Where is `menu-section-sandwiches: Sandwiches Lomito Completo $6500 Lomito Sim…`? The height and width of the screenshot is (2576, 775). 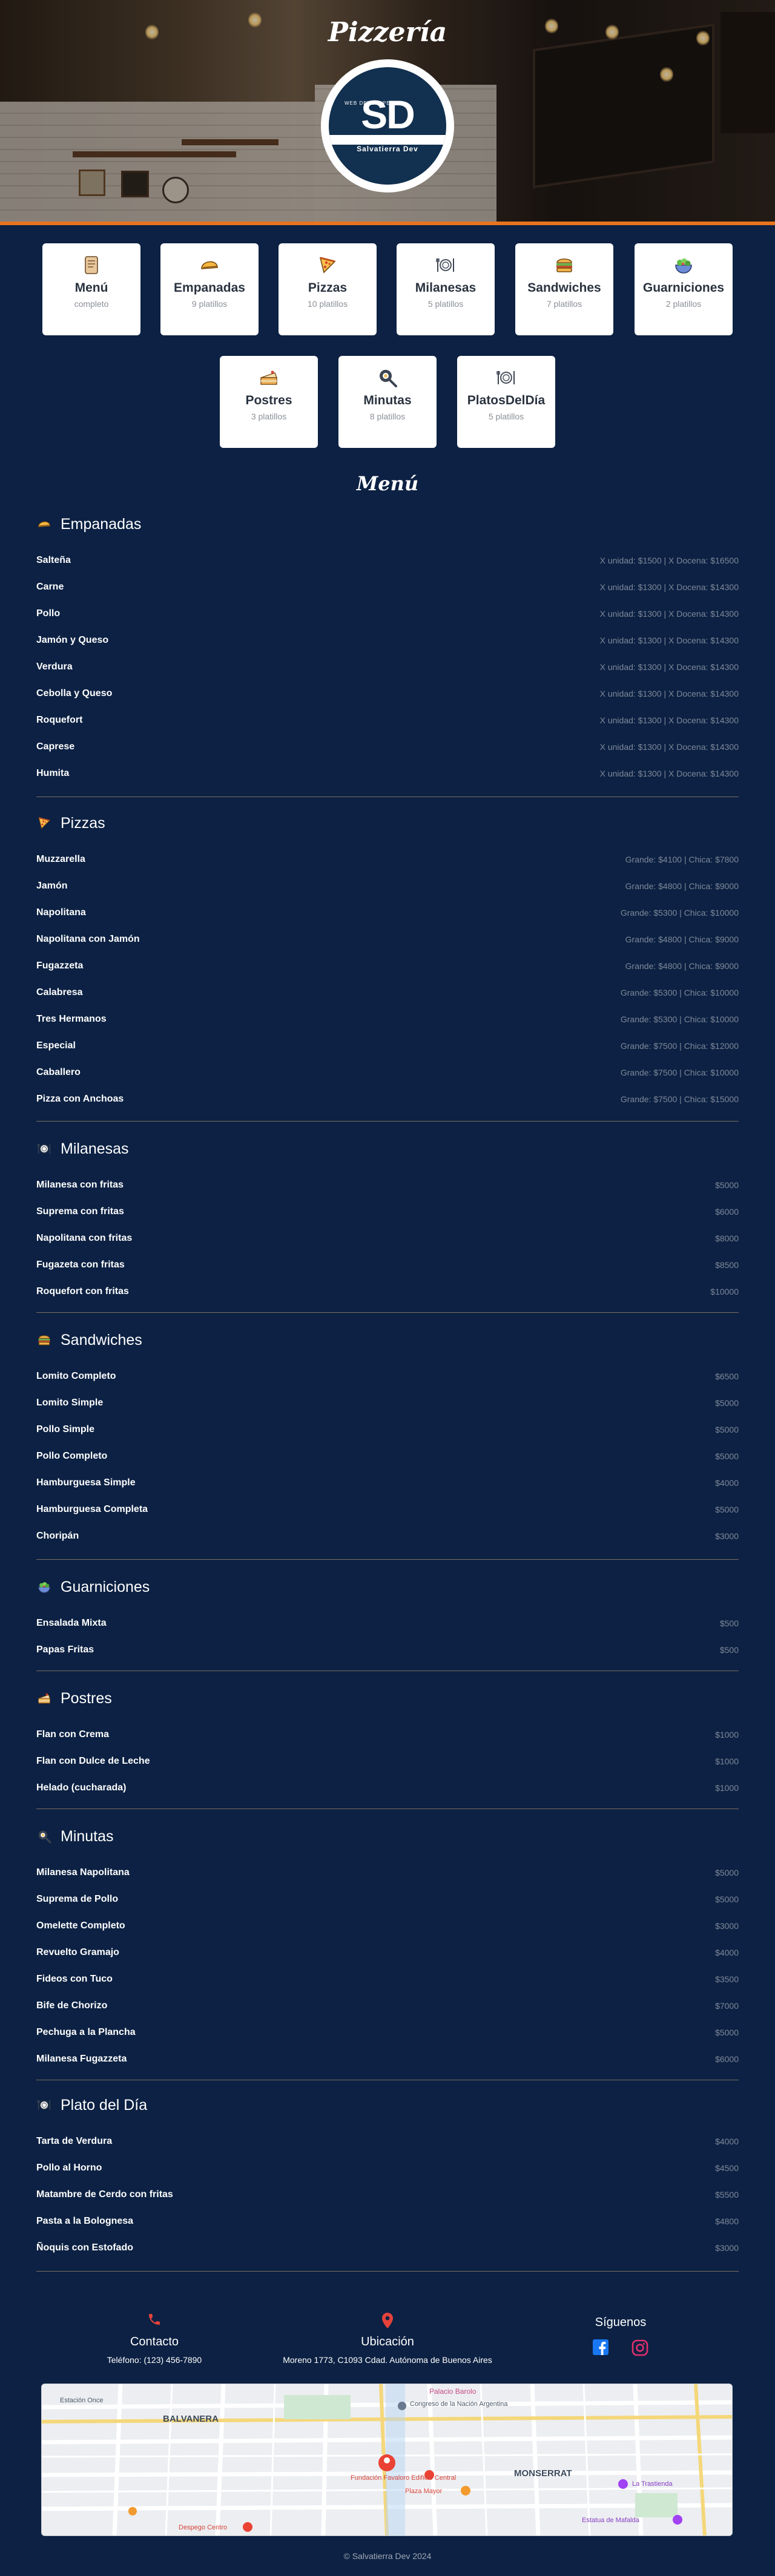
menu-section-sandwiches: Sandwiches Lomito Completo $6500 Lomito Sim… is located at coordinates (387, 1439).